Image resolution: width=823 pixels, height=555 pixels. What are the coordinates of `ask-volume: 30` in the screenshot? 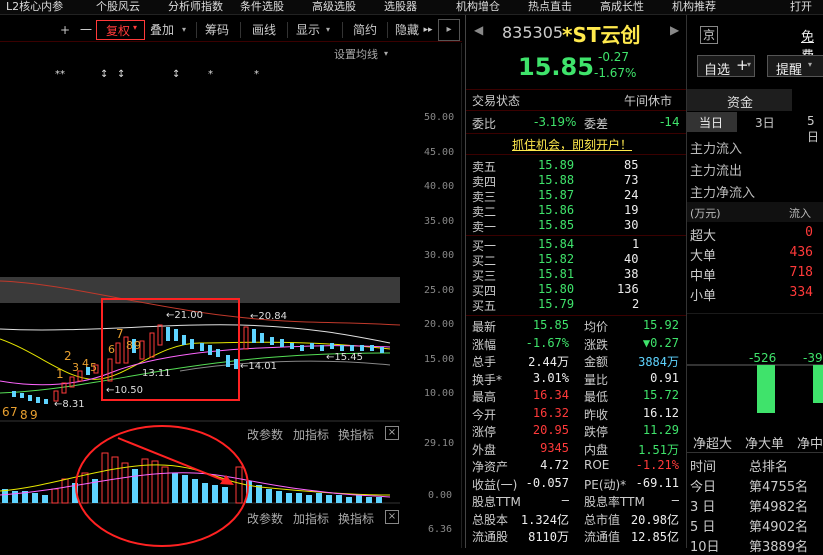 It's located at (631, 225).